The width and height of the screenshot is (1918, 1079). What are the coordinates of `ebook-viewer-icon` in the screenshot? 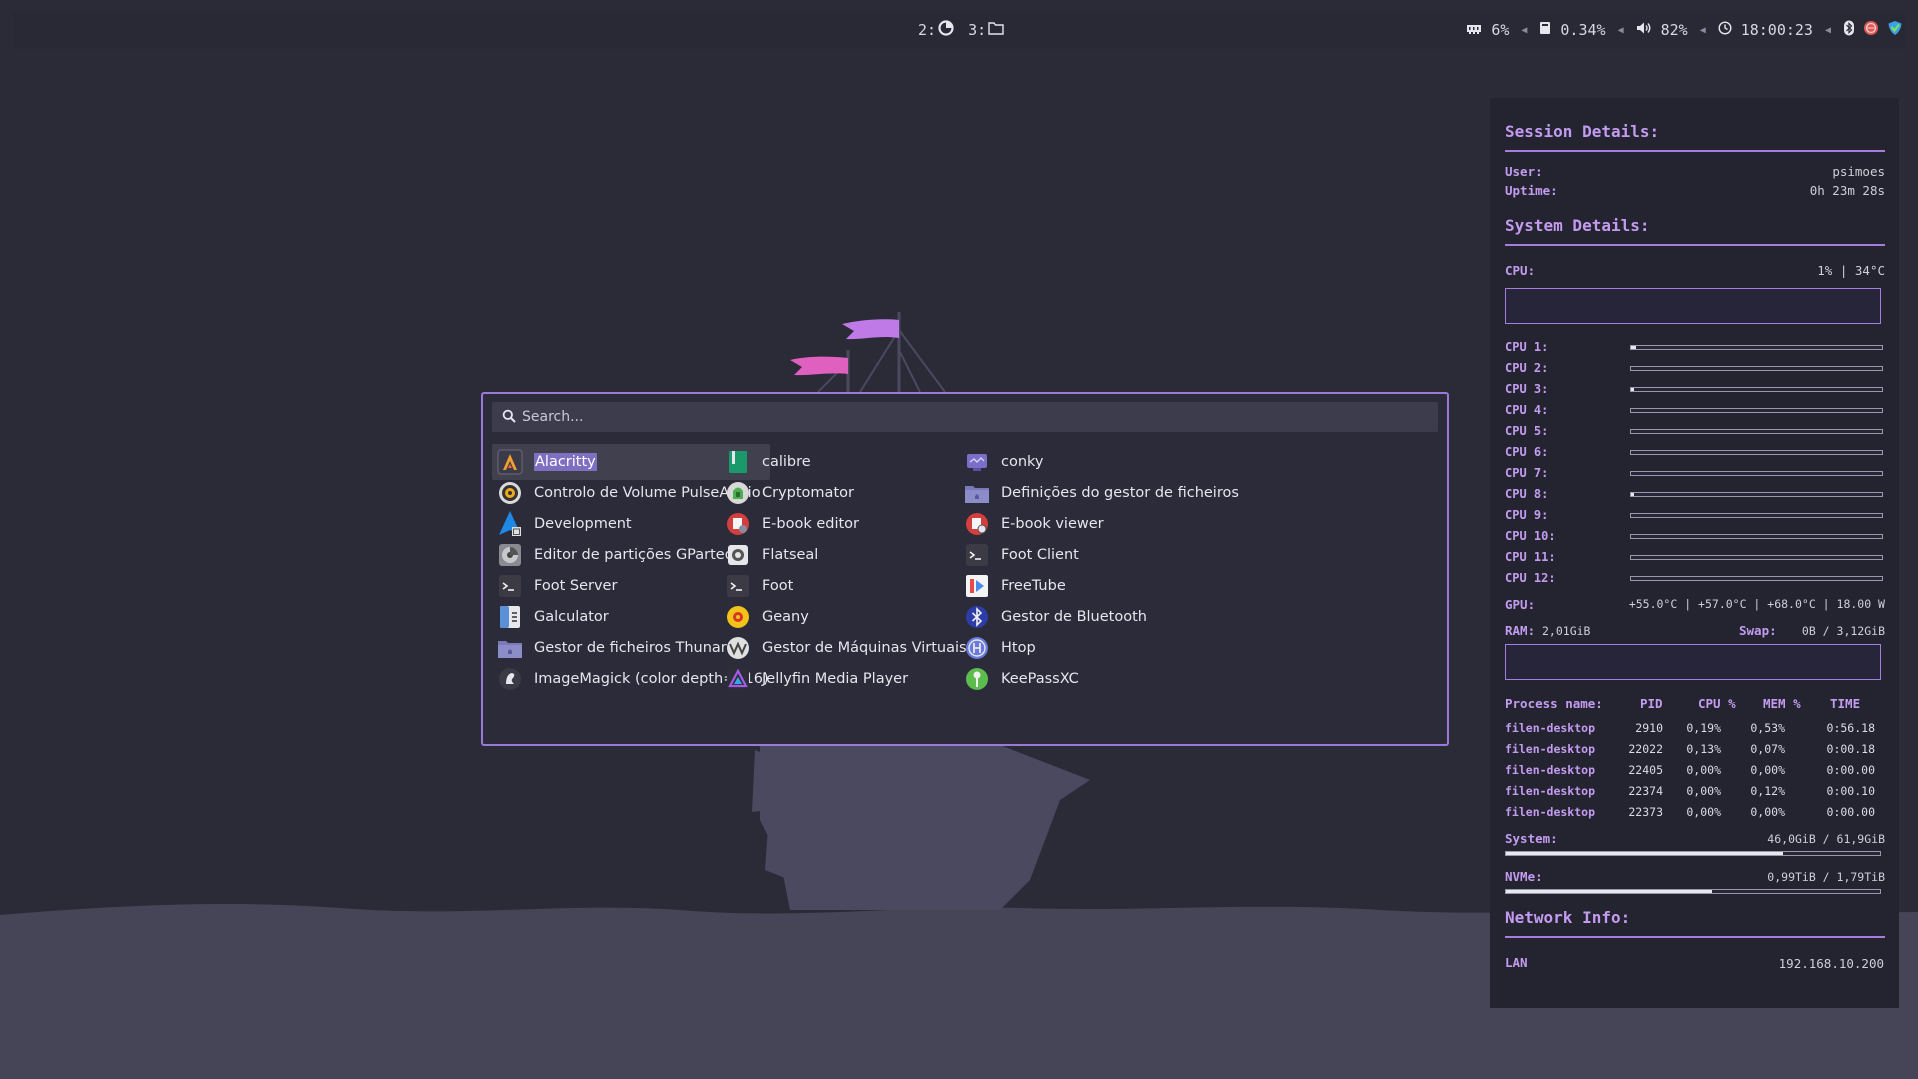 It's located at (977, 524).